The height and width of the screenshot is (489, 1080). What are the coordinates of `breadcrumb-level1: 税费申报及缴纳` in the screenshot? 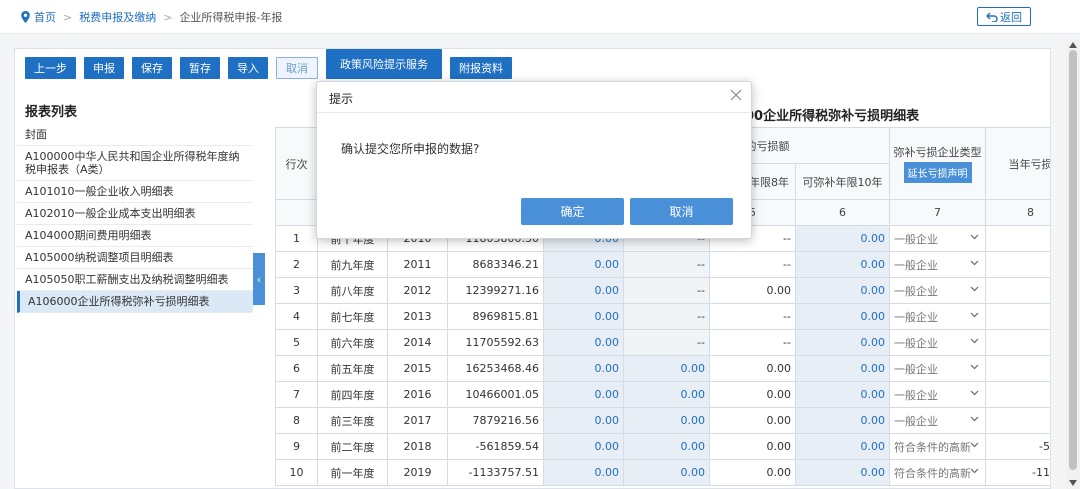 It's located at (117, 17).